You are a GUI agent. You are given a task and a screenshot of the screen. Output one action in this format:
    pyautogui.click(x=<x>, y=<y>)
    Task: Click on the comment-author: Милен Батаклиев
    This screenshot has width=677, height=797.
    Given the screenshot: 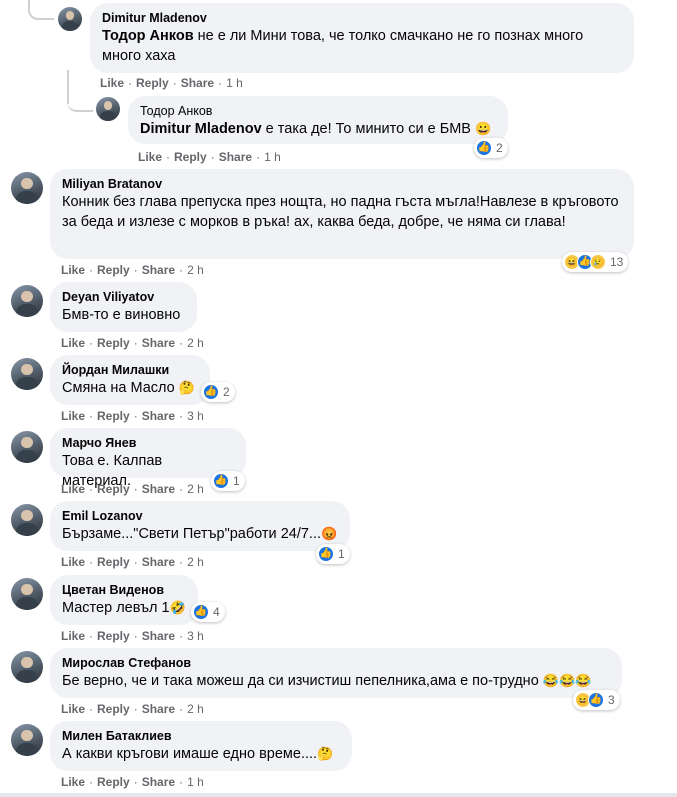 What is the action you would take?
    pyautogui.click(x=201, y=736)
    